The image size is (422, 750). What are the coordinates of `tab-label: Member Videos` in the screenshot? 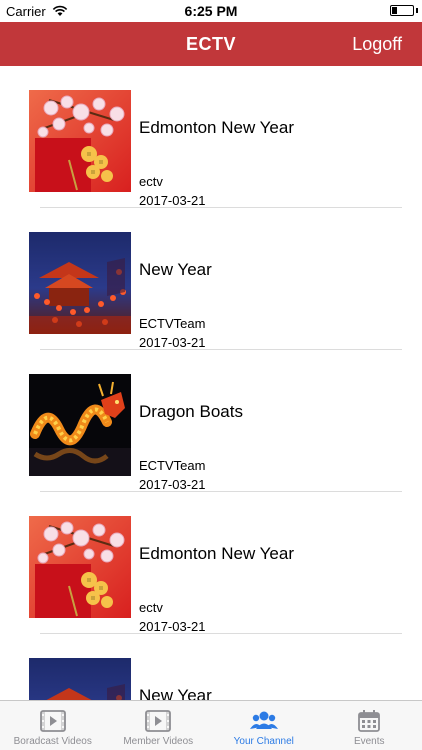 It's located at (158, 741).